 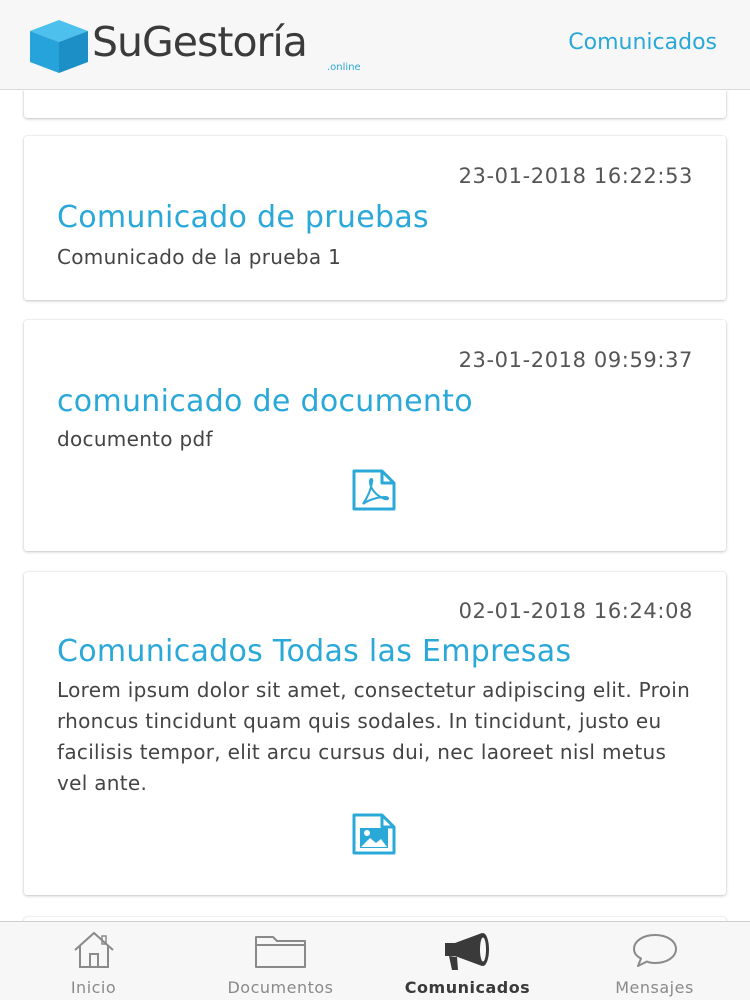 What do you see at coordinates (375, 45) in the screenshot?
I see `app-header: SuGestoría .online Comunicados` at bounding box center [375, 45].